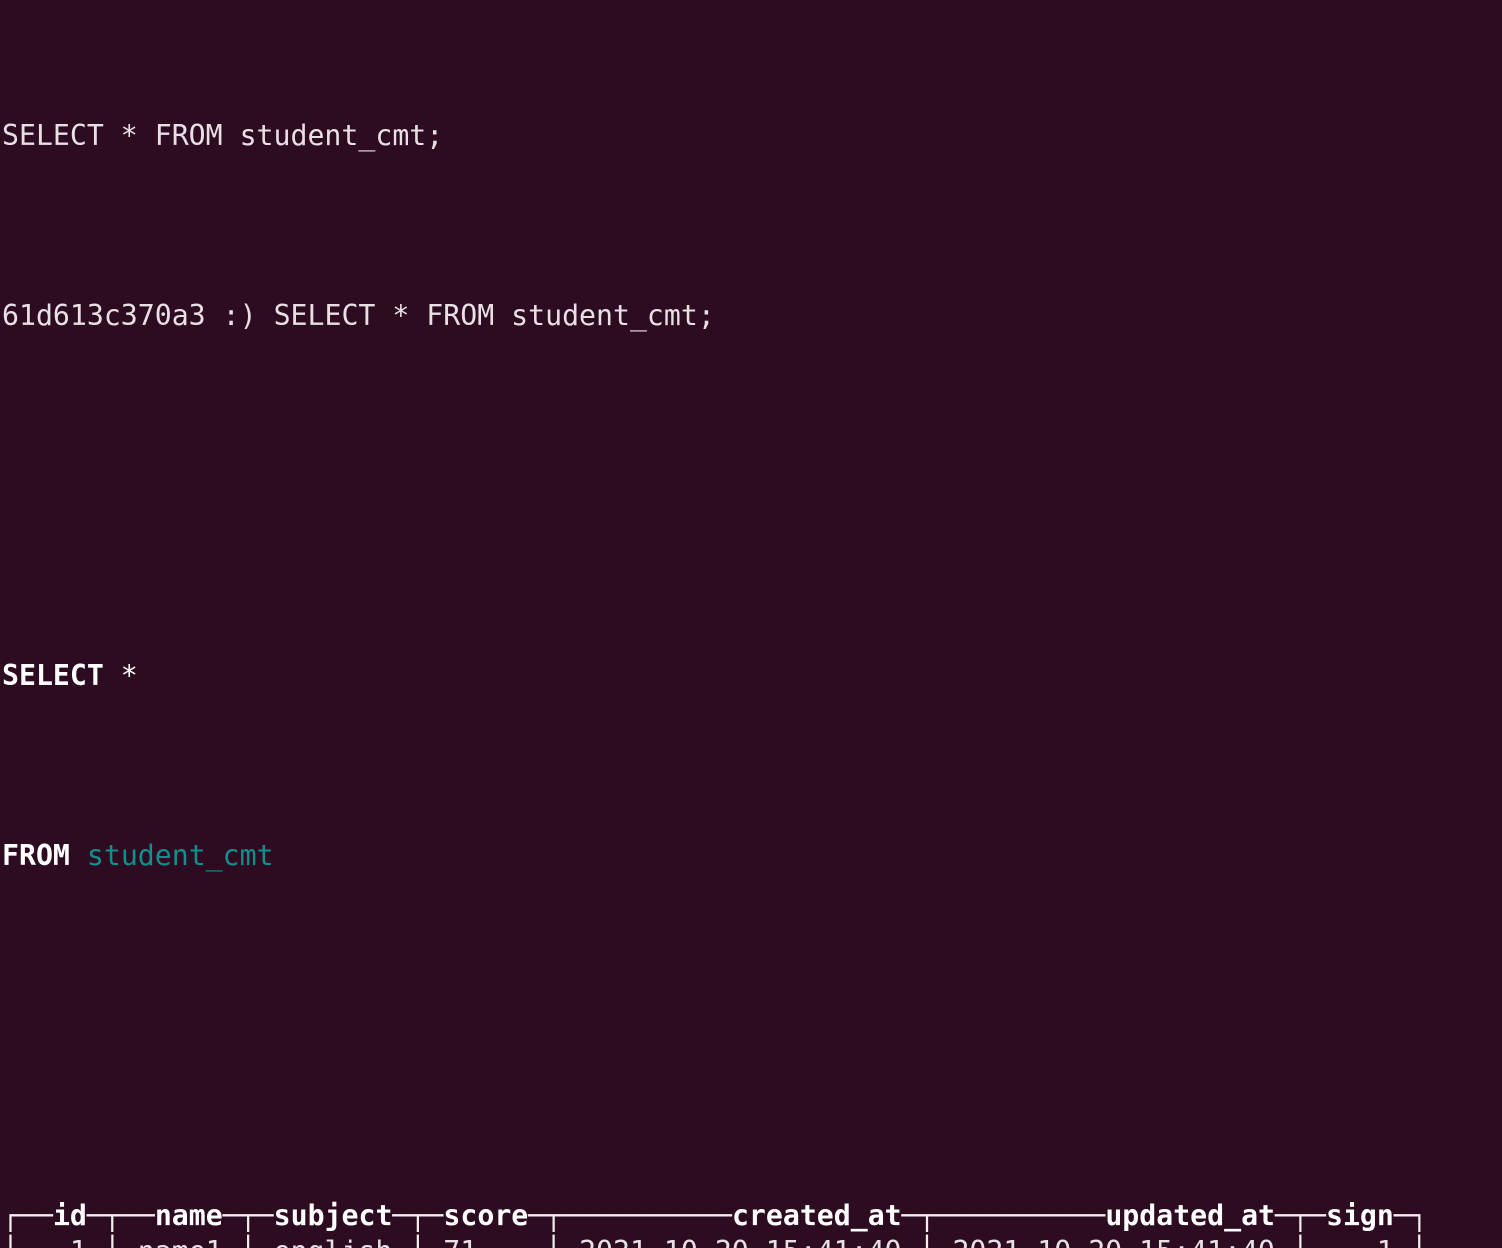  I want to click on cell-name: name1, so click(180, 1241).